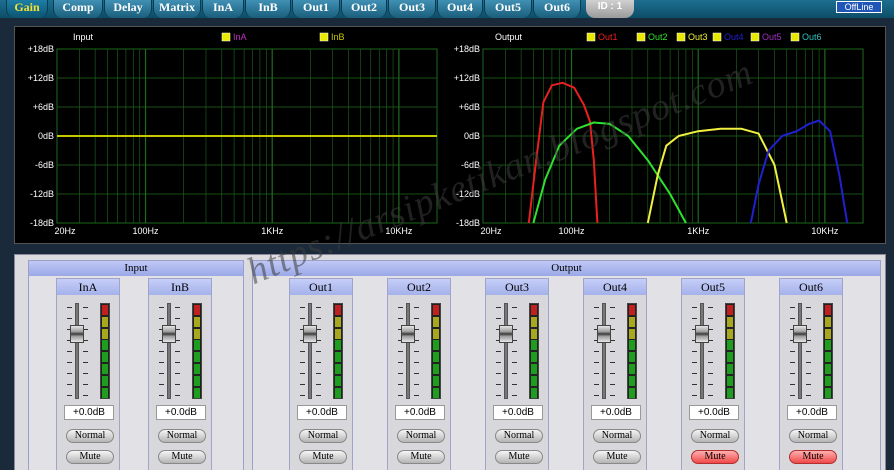  Describe the element at coordinates (557, 9) in the screenshot. I see `tab-out6: Out6` at that location.